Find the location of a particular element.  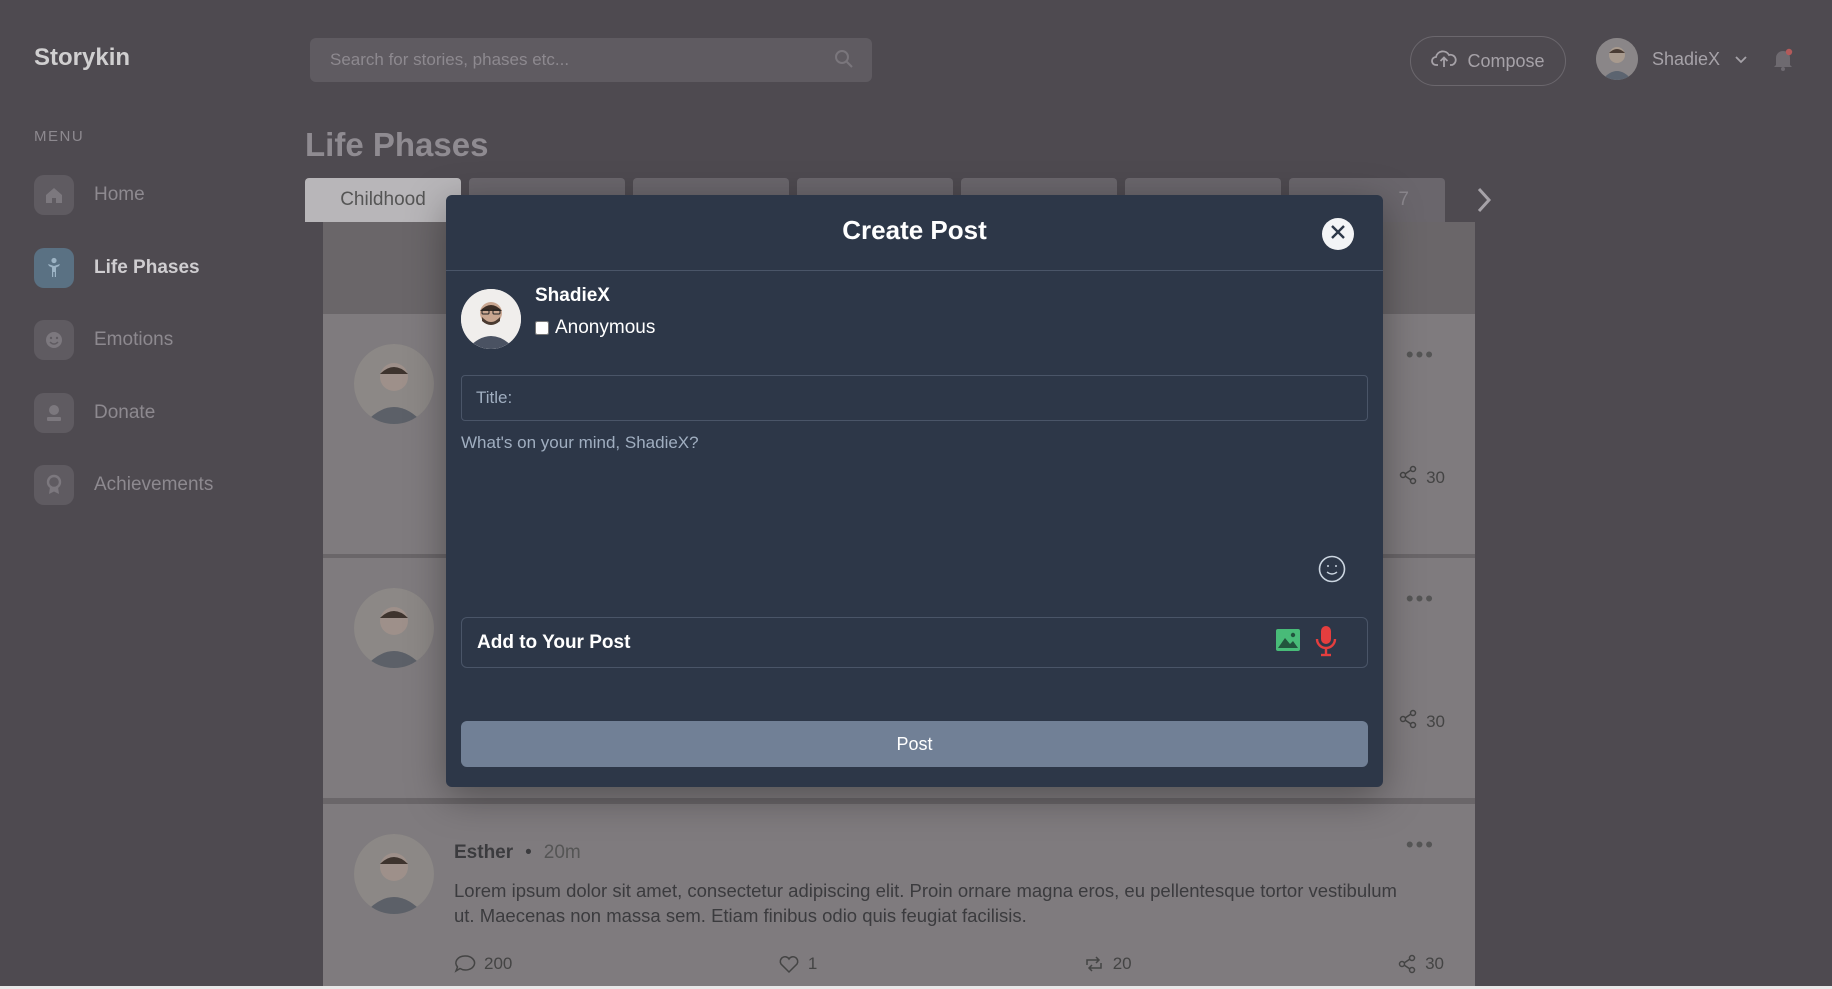

sidebar-item-emotions: Emotions is located at coordinates (154, 340).